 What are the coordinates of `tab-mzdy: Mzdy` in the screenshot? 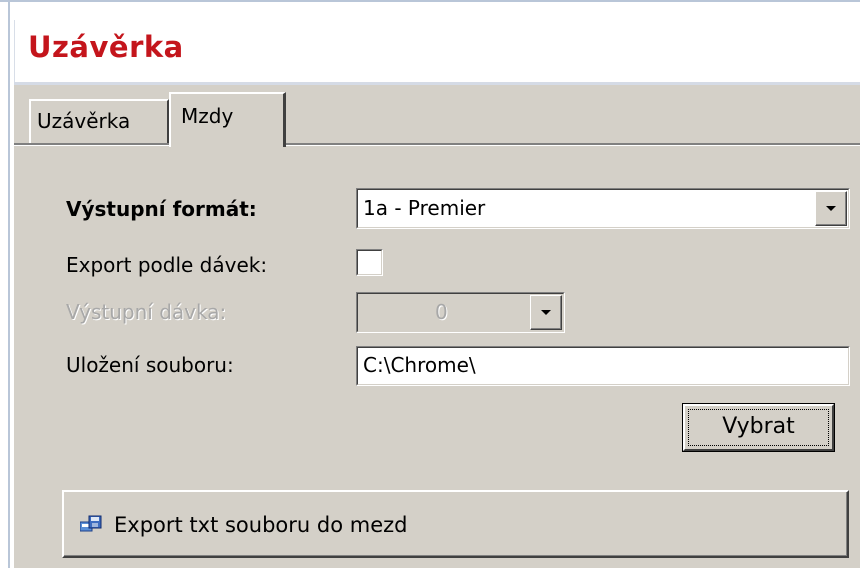 It's located at (227, 119).